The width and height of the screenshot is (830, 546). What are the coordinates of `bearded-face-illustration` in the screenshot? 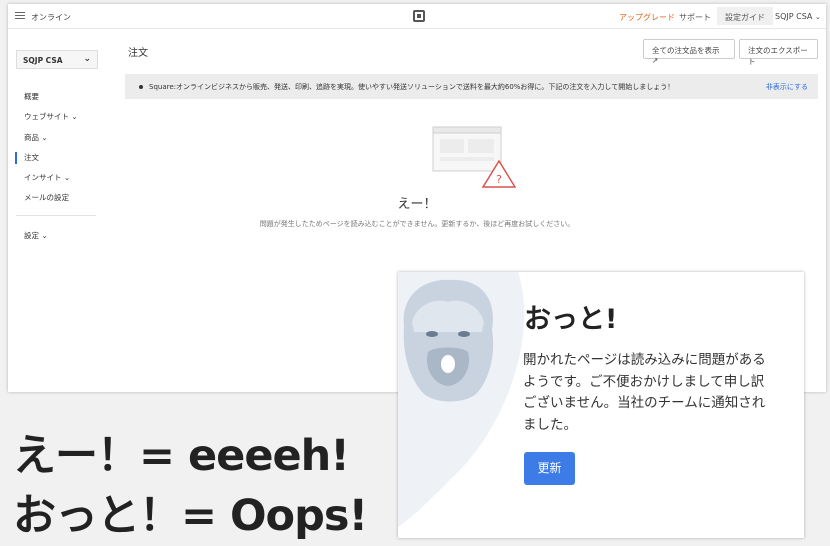 It's located at (461, 399).